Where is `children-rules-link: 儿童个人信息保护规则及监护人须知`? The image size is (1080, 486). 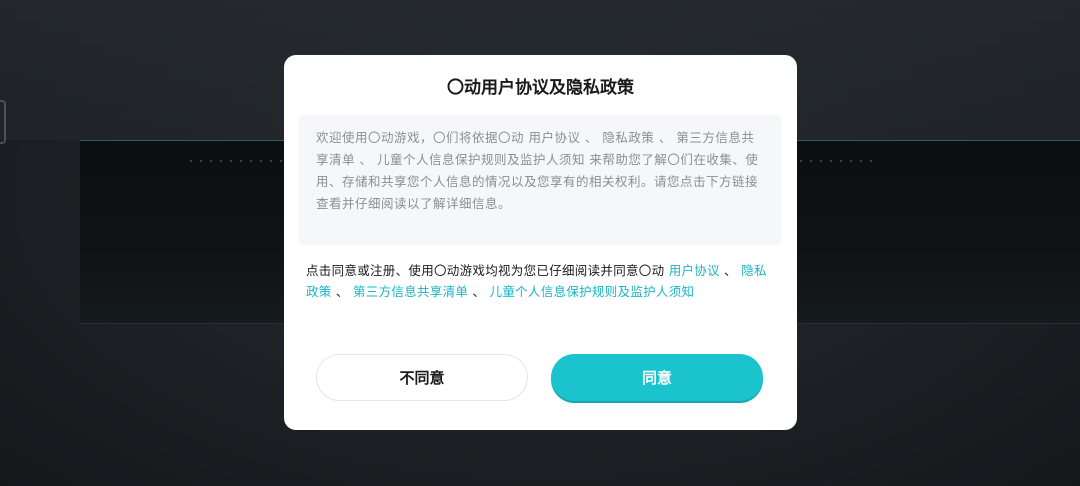 children-rules-link: 儿童个人信息保护规则及监护人须知 is located at coordinates (592, 291).